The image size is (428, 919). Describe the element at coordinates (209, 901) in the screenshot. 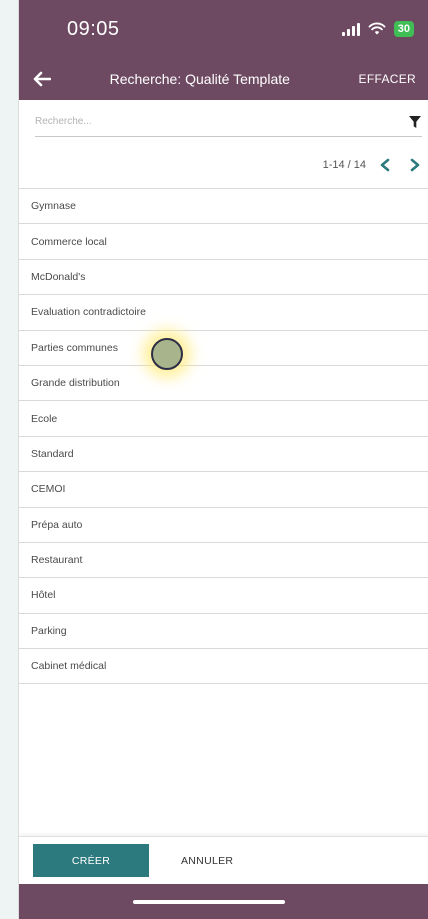

I see `home-indicator` at that location.